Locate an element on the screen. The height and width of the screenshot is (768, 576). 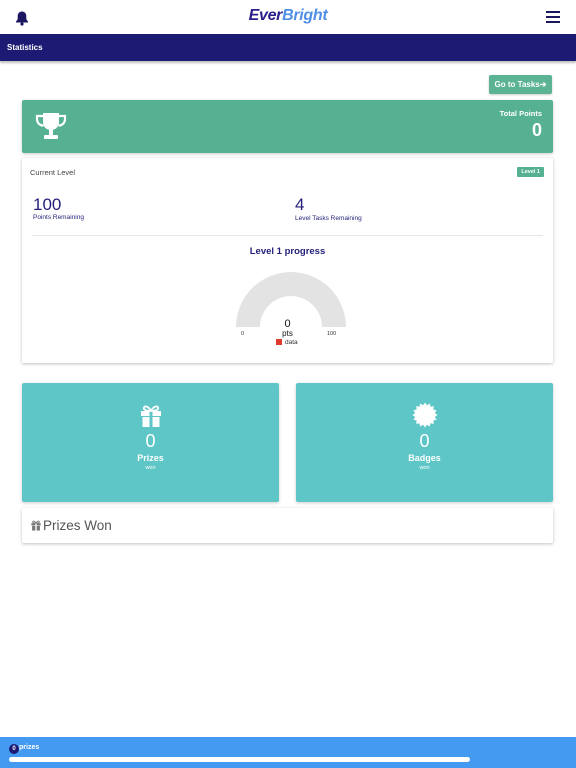
badges-tile: 0 Badges won is located at coordinates (424, 442).